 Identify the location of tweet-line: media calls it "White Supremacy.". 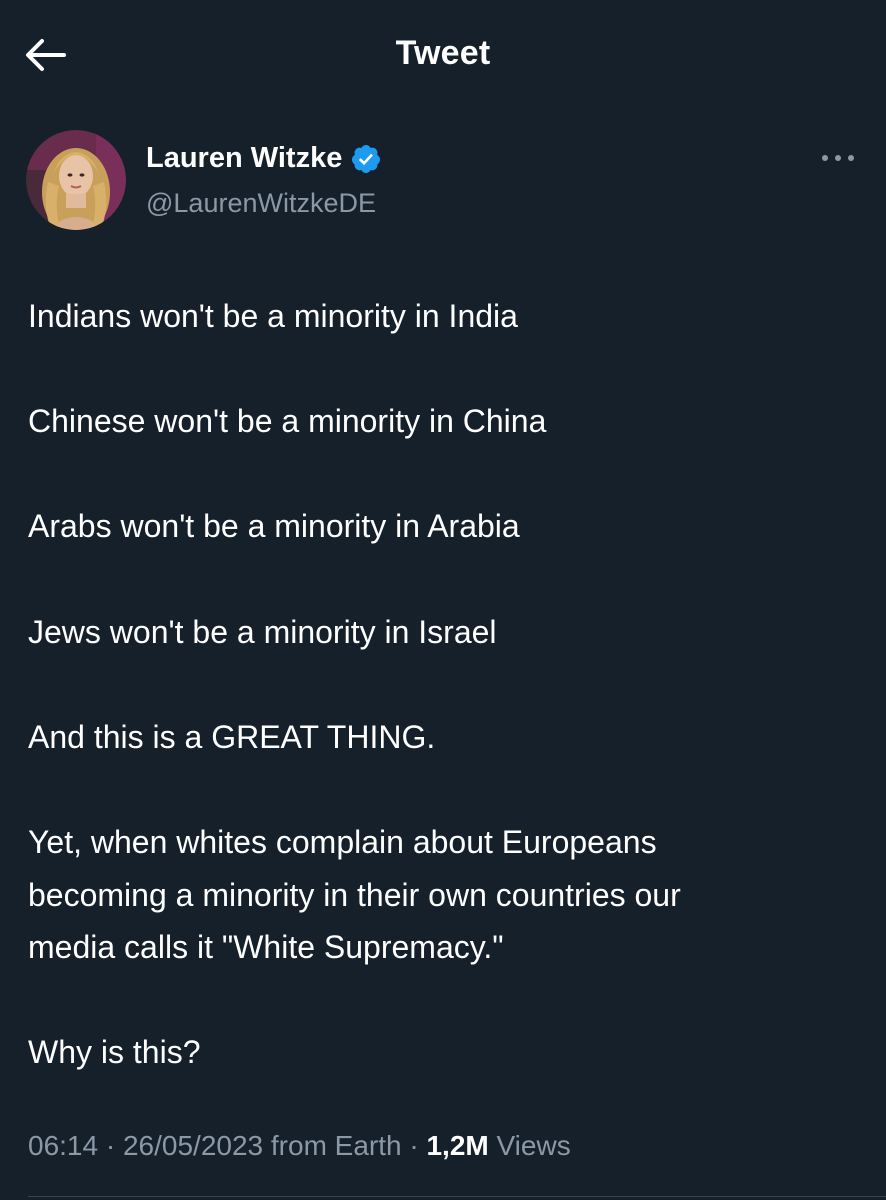
(266, 947).